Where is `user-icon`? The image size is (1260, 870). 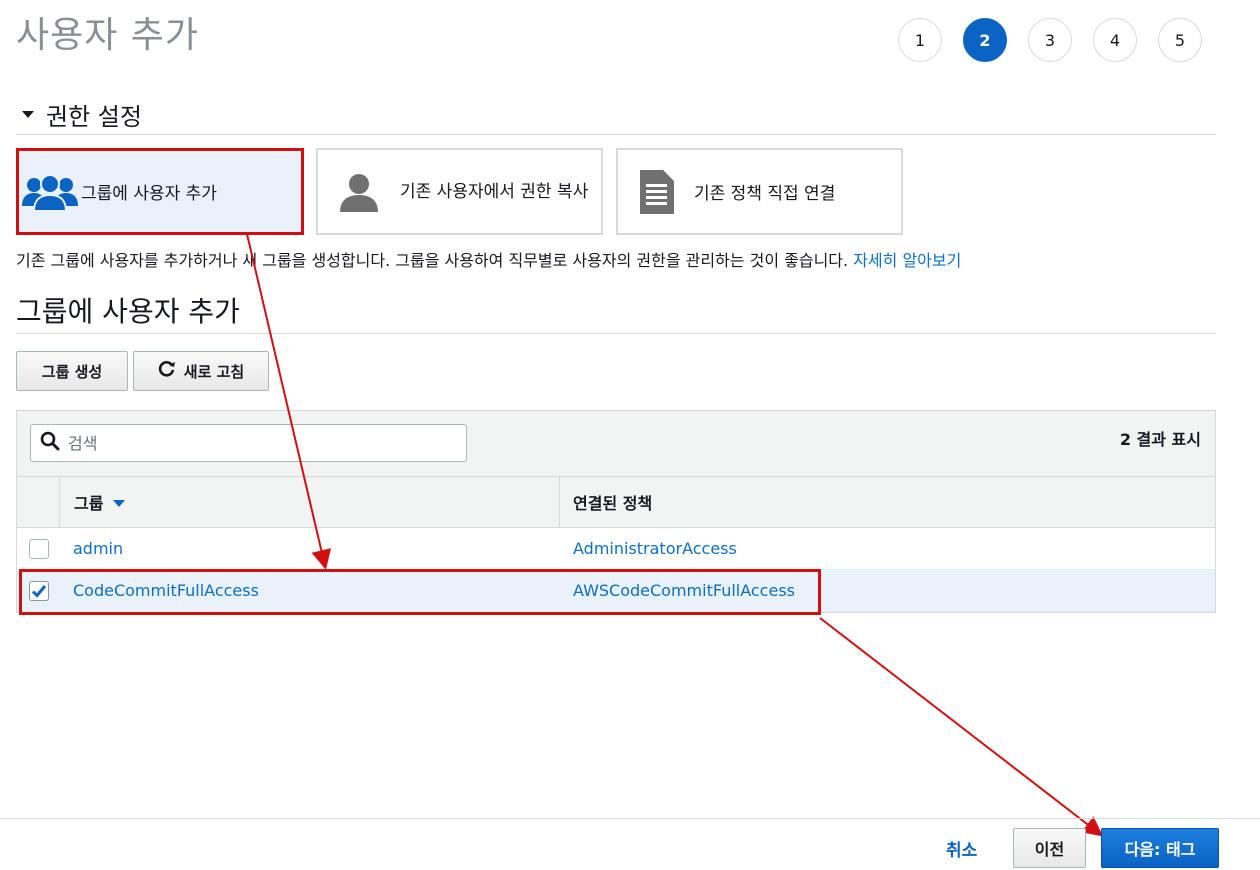 user-icon is located at coordinates (359, 192).